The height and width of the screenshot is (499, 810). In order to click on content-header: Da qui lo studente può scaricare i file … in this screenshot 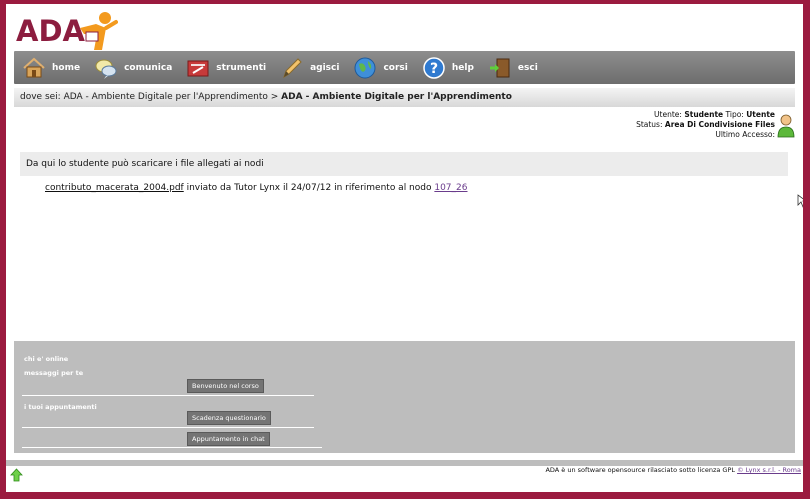, I will do `click(404, 164)`.